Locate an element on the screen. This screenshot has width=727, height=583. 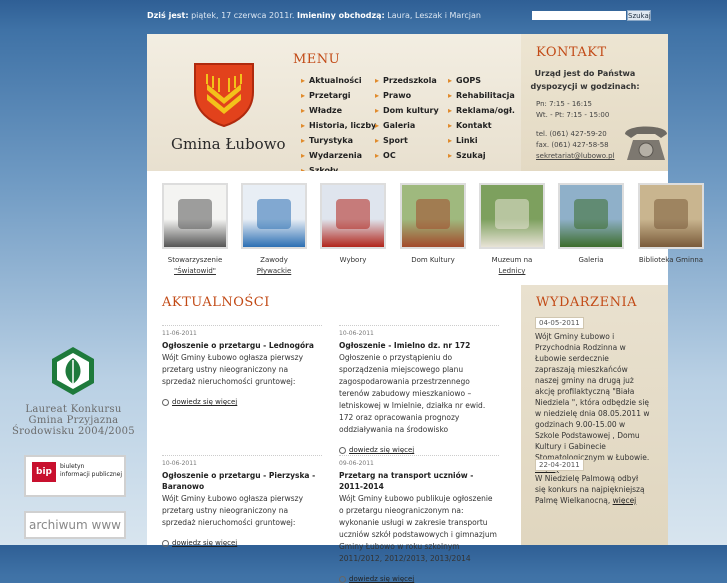
logo-area: Gmina Łubowo is located at coordinates (217, 102).